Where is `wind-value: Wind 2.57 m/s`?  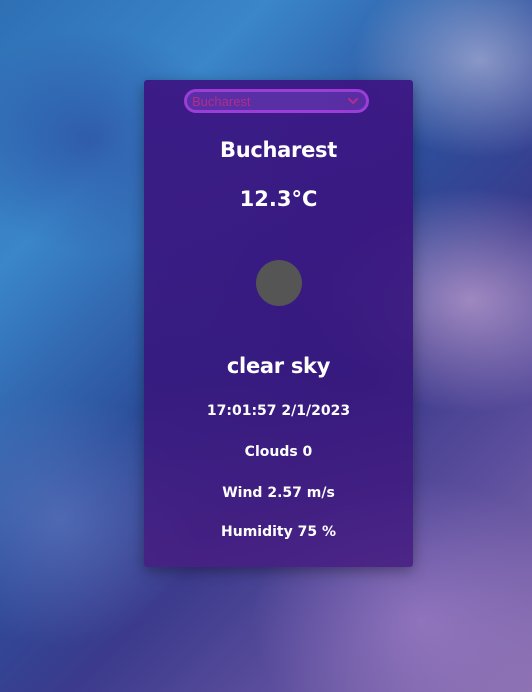 wind-value: Wind 2.57 m/s is located at coordinates (278, 493).